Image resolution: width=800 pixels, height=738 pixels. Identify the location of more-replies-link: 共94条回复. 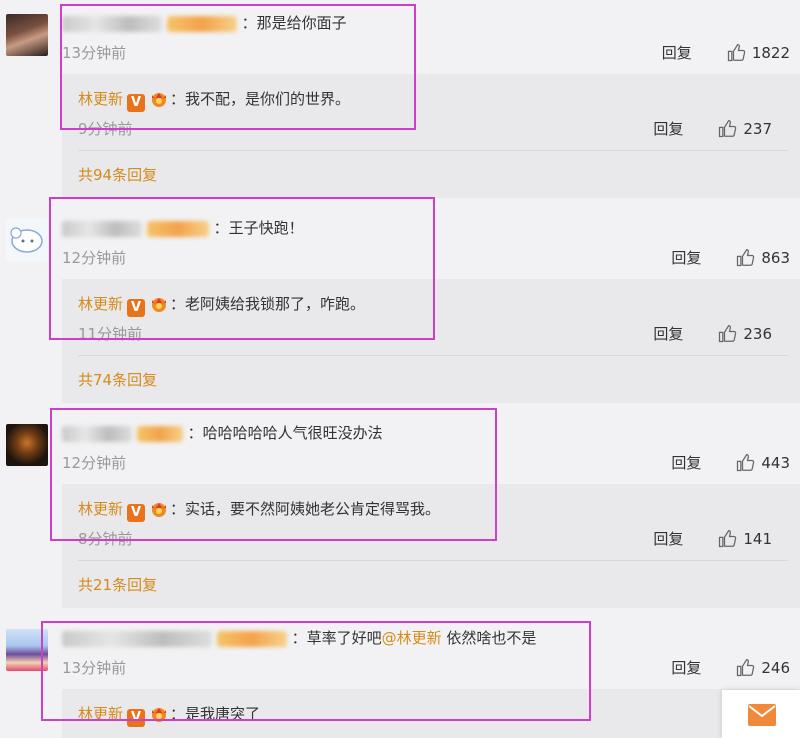
(117, 174).